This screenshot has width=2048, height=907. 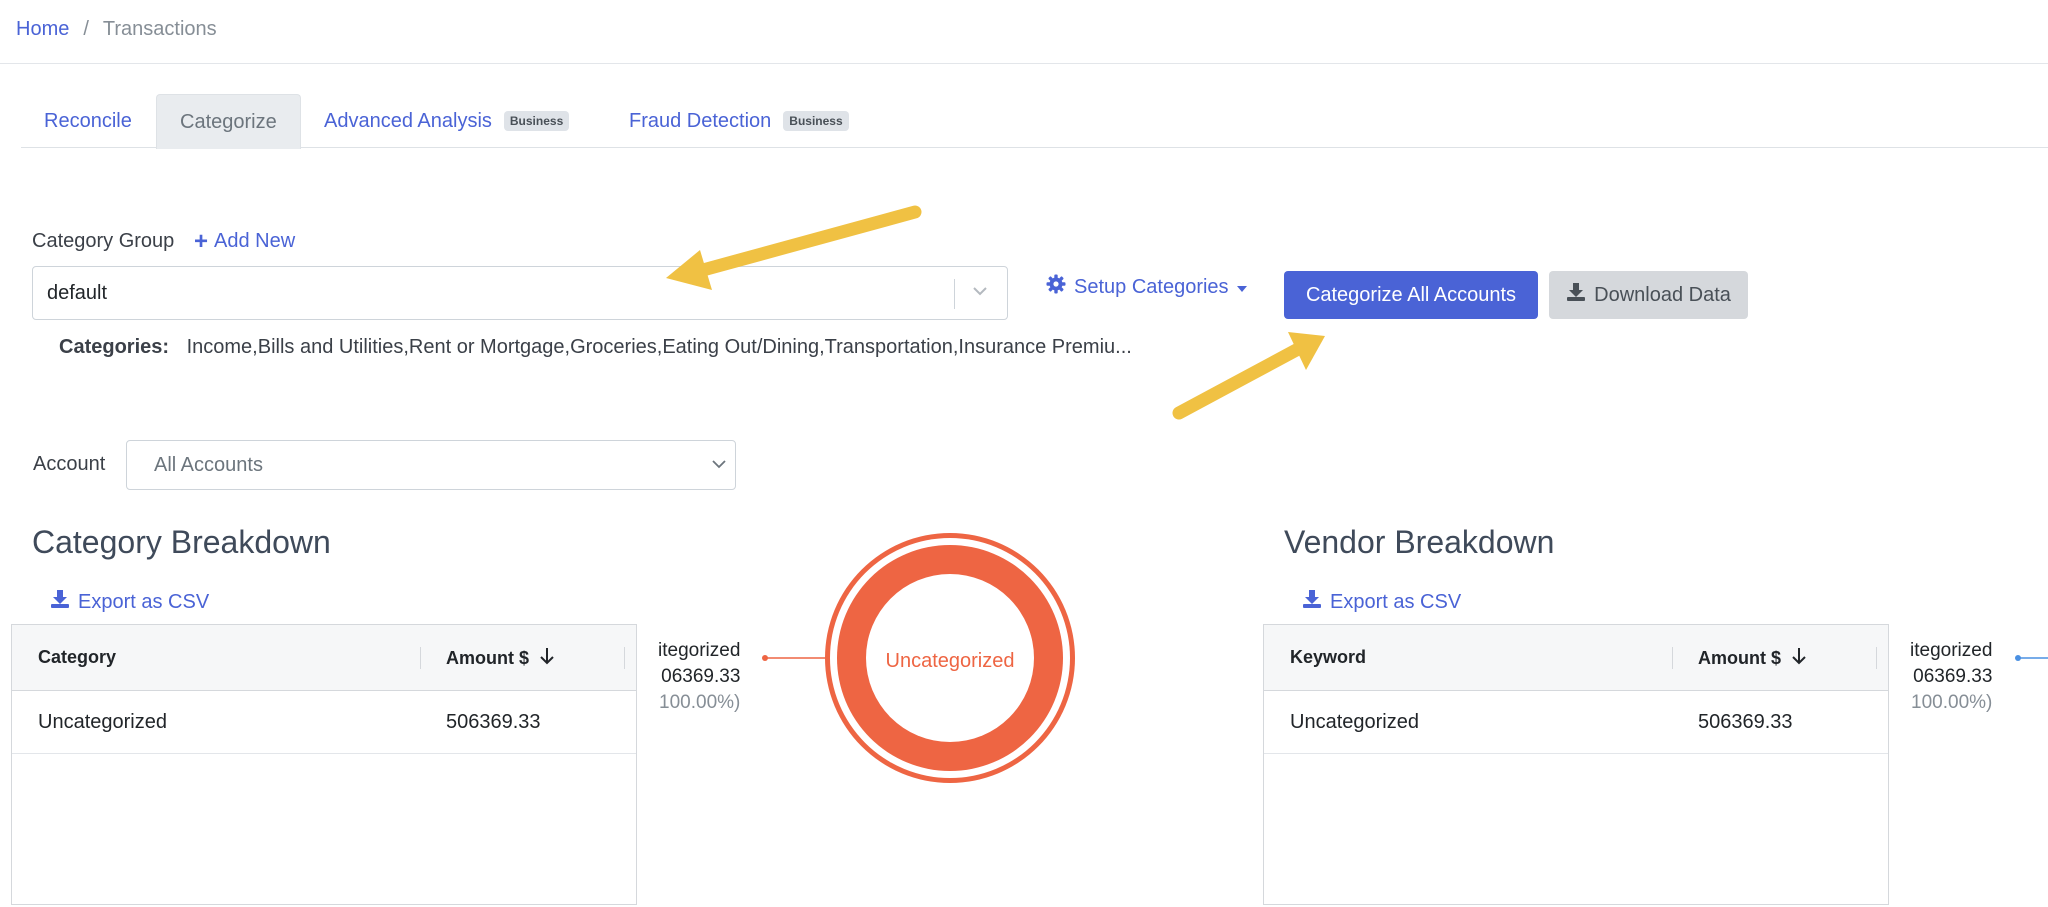 I want to click on column-header-category: Category, so click(x=77, y=657).